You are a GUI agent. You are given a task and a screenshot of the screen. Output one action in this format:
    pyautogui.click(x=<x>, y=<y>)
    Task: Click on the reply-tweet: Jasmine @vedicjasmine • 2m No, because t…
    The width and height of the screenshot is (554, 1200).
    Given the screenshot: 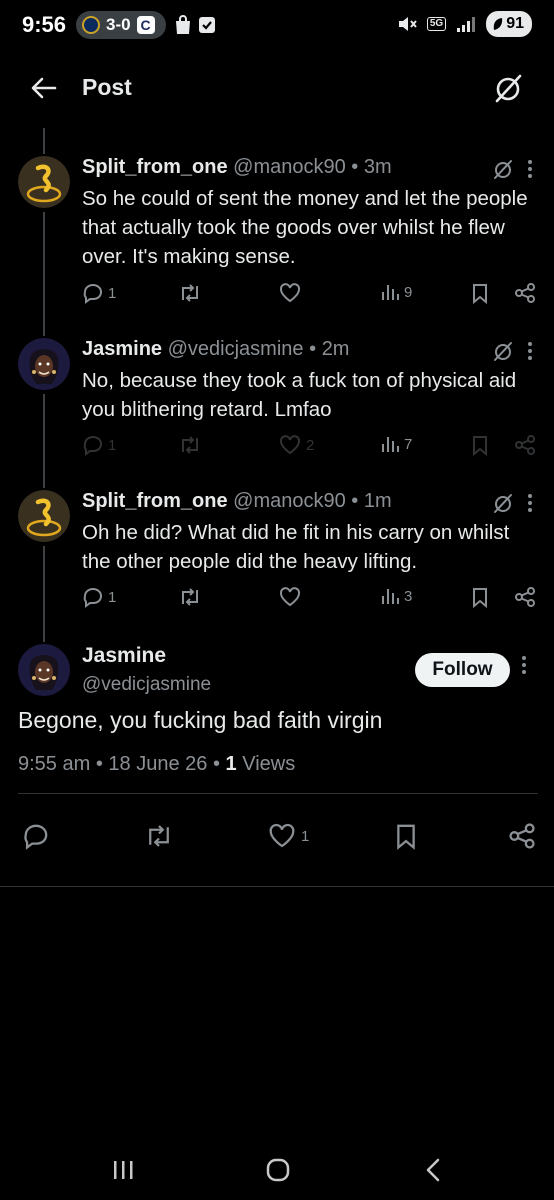 What is the action you would take?
    pyautogui.click(x=277, y=403)
    